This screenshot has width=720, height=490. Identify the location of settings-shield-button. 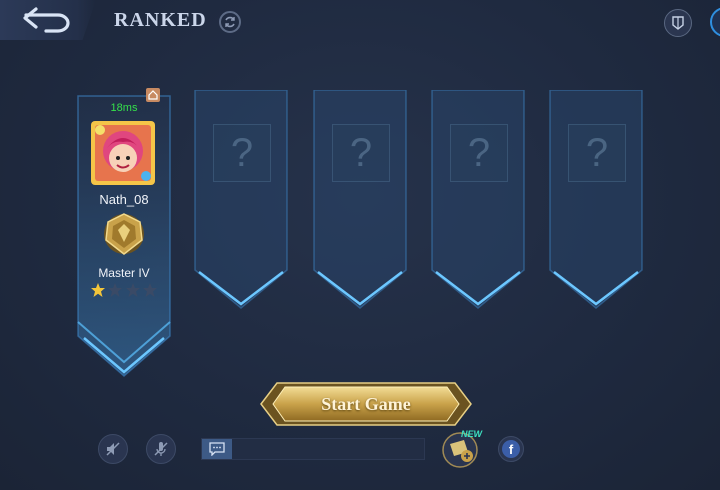
(678, 23).